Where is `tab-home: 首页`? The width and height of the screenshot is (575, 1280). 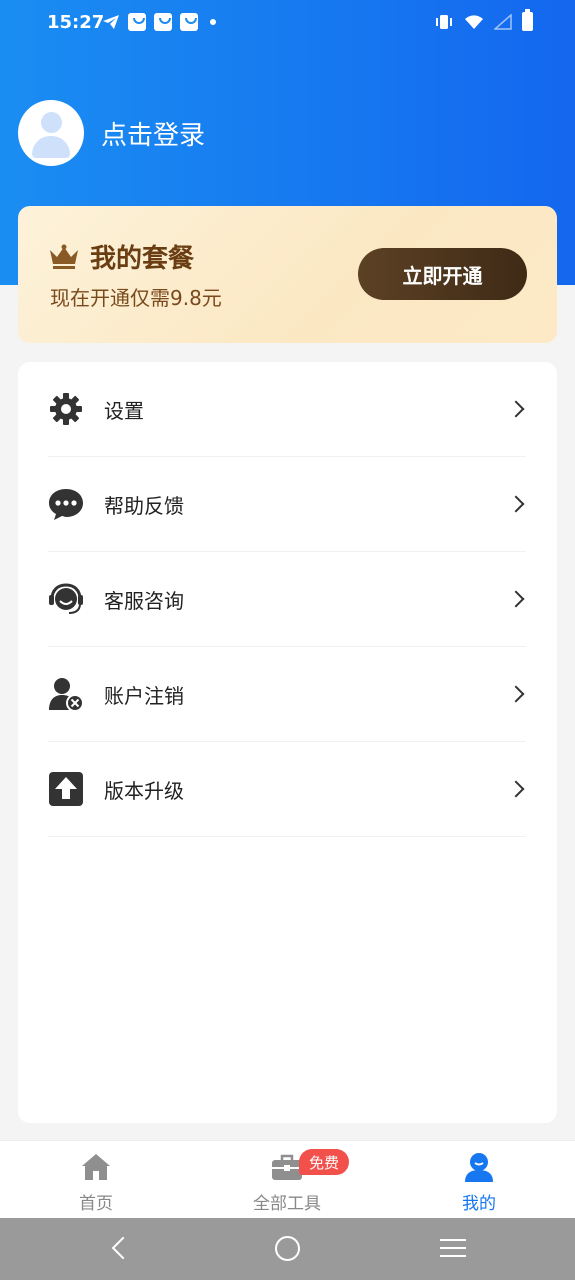
tab-home: 首页 is located at coordinates (96, 1180).